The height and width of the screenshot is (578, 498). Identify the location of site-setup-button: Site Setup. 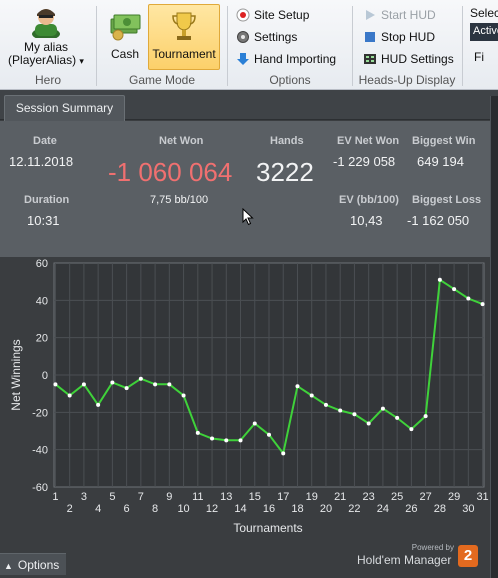
(272, 15).